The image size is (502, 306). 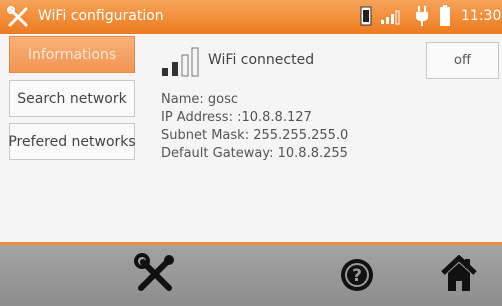 I want to click on help-icon: ?, so click(x=357, y=277).